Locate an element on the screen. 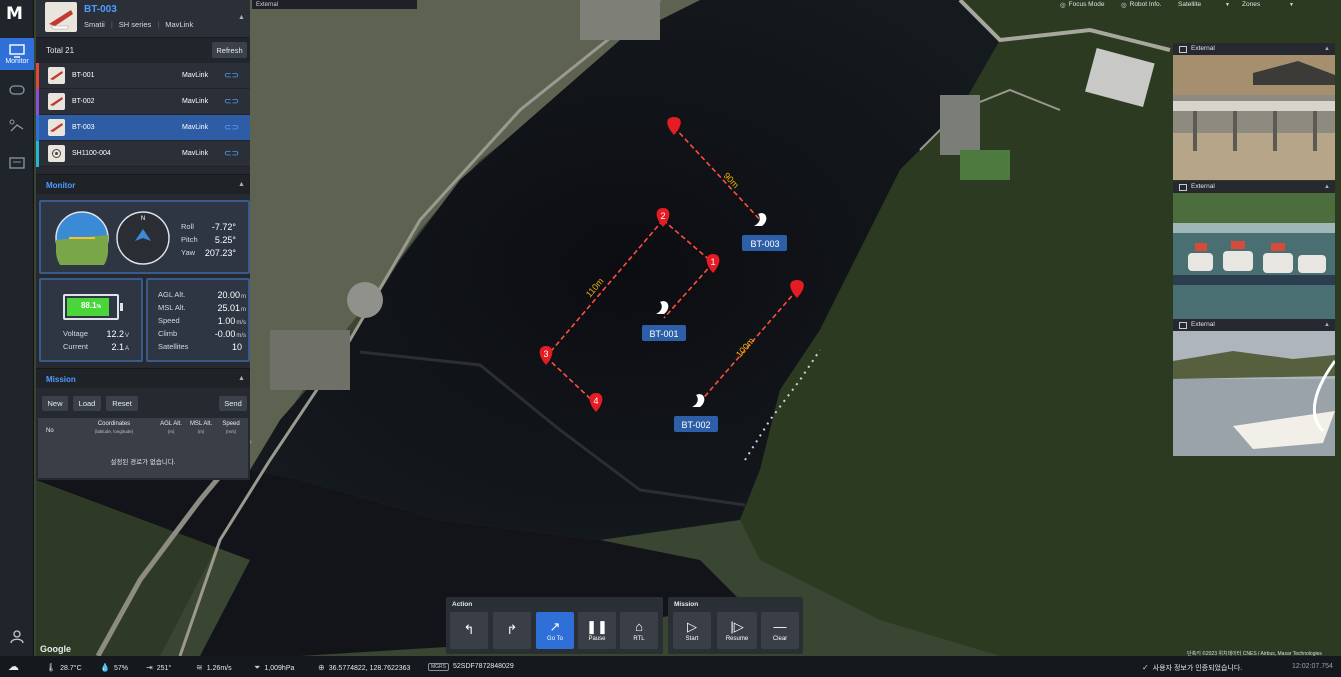 Image resolution: width=1341 pixels, height=677 pixels. start-button: ▷ Start is located at coordinates (692, 630).